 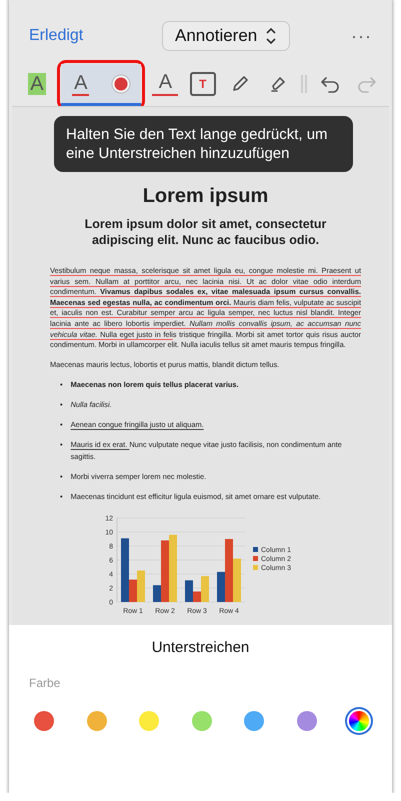 I want to click on underline-tool: A, so click(x=80, y=85).